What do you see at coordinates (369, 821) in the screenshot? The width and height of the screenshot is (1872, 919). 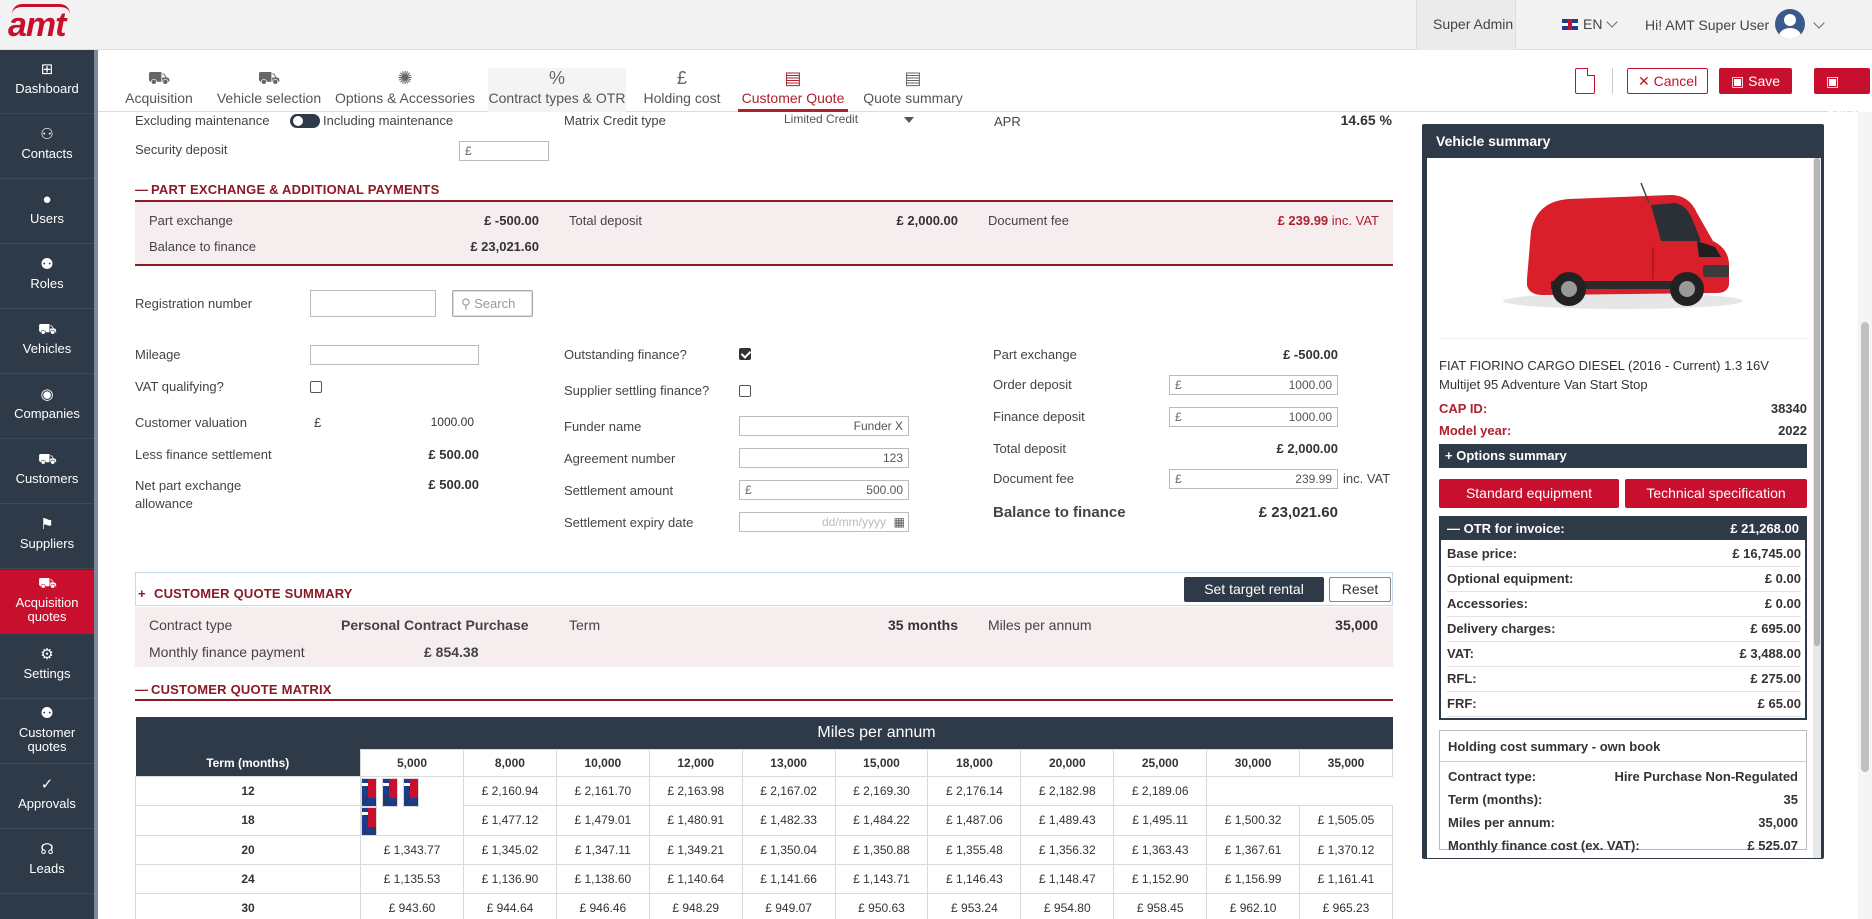 I see `quote-cell: £ 1,475.23` at bounding box center [369, 821].